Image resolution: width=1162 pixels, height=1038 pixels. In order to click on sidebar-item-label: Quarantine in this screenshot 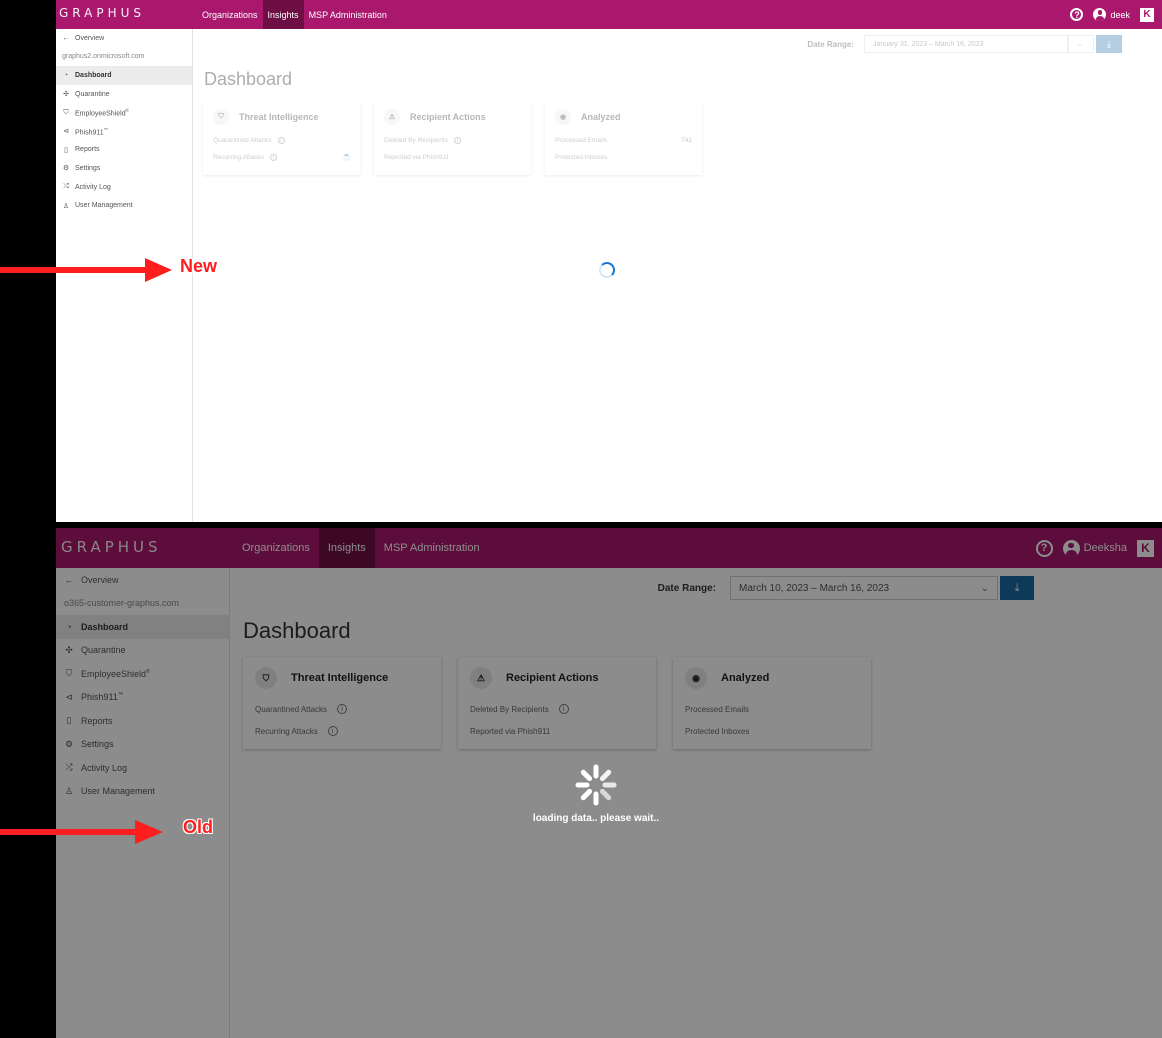, I will do `click(92, 94)`.